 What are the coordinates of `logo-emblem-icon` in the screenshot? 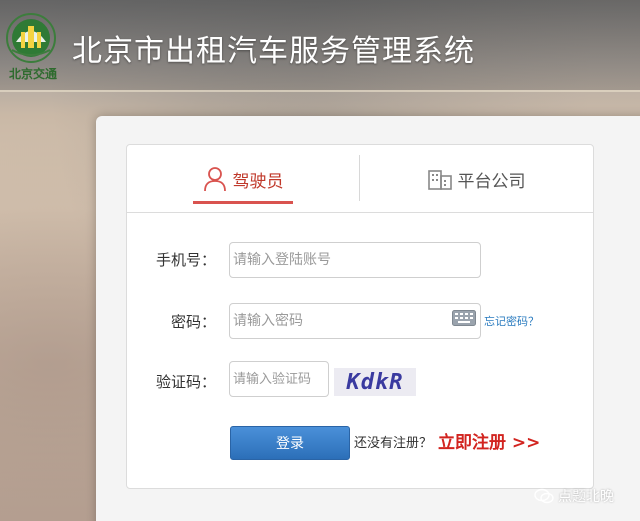 It's located at (31, 38).